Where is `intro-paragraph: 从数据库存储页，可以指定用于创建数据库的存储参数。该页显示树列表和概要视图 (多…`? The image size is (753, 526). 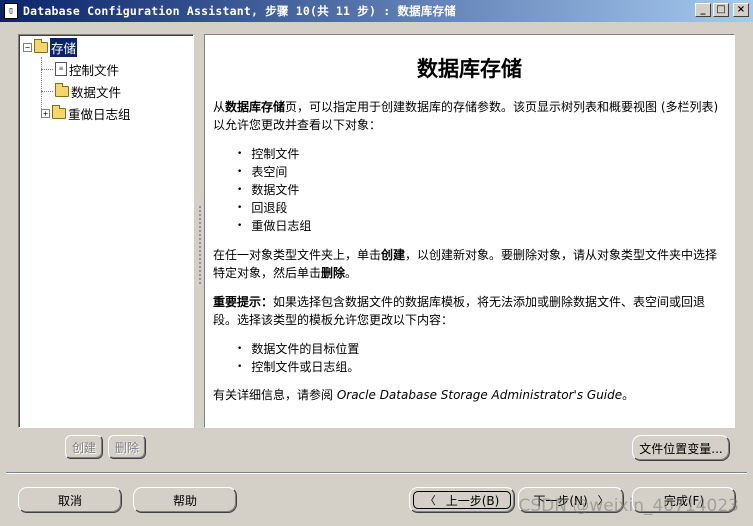
intro-paragraph: 从数据库存储页，可以指定用于创建数据库的存储参数。该页显示树列表和概要视图 (多… is located at coordinates (466, 116).